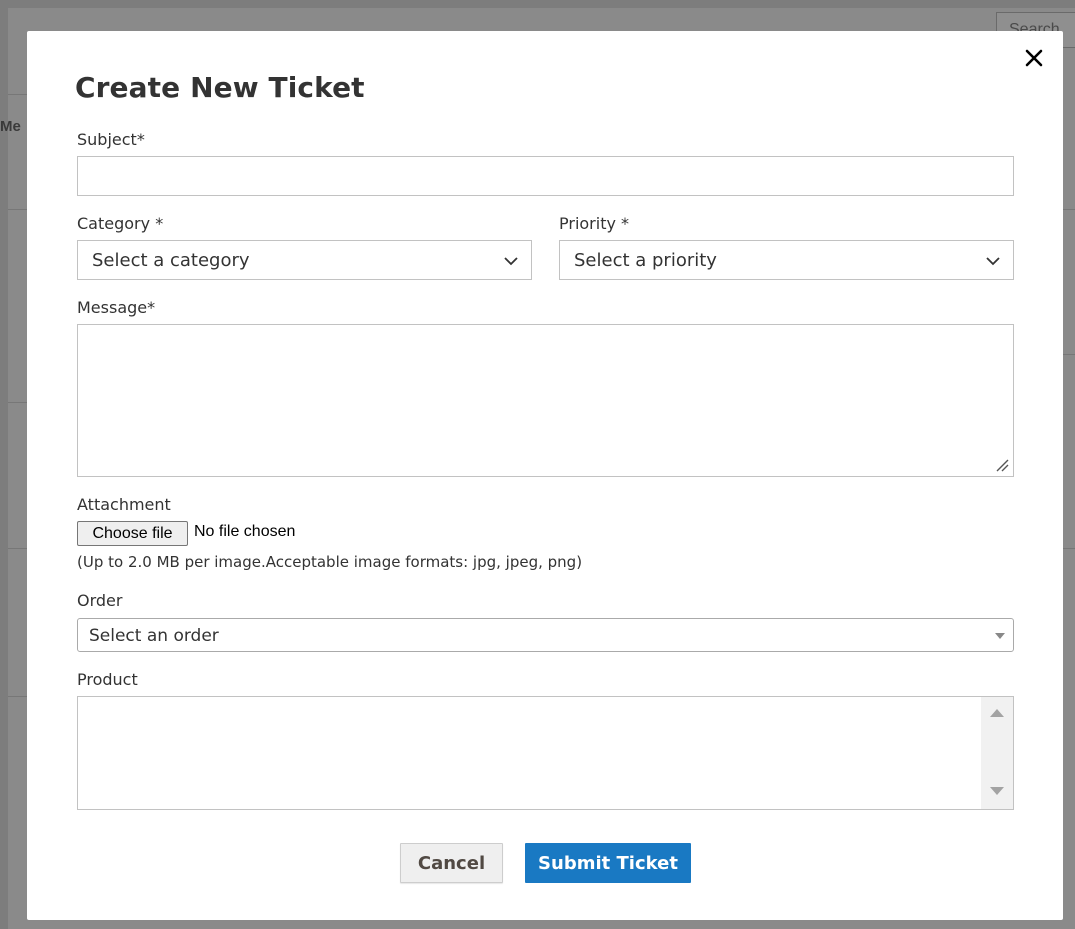  Describe the element at coordinates (545, 635) in the screenshot. I see `order-select: Select an order` at that location.